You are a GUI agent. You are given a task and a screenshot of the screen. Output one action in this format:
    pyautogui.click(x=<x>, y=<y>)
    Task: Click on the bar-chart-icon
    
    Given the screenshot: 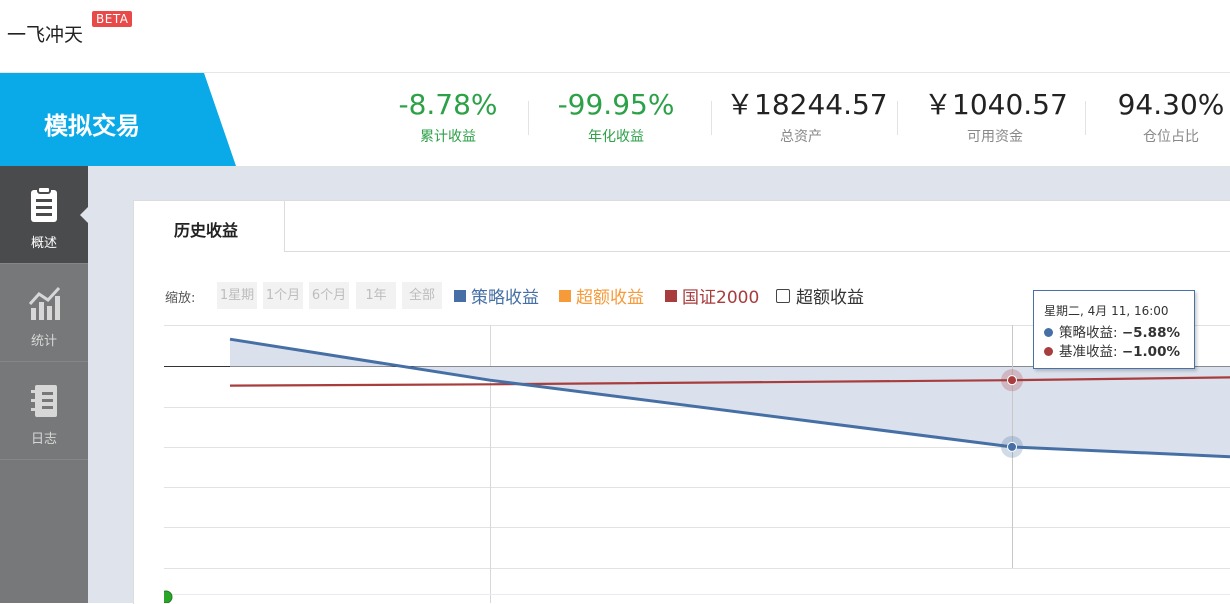 What is the action you would take?
    pyautogui.click(x=44, y=303)
    